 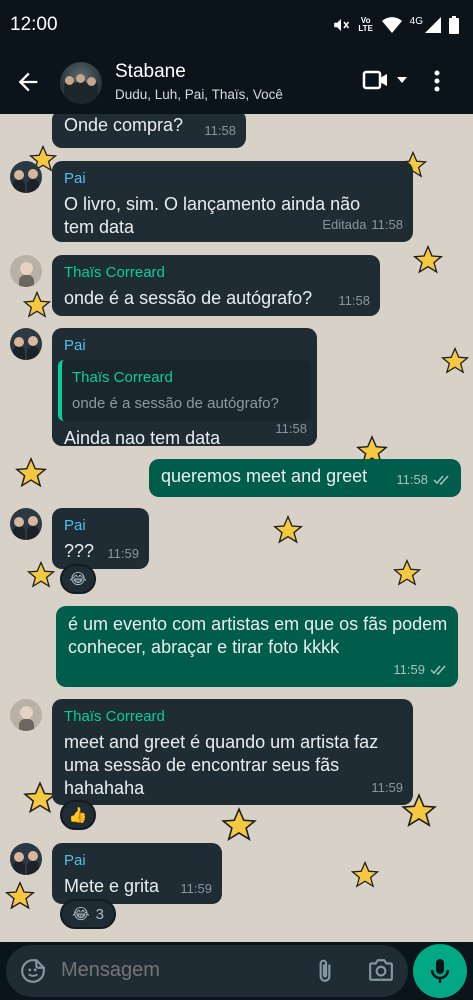 What do you see at coordinates (81, 83) in the screenshot?
I see `group-avatar` at bounding box center [81, 83].